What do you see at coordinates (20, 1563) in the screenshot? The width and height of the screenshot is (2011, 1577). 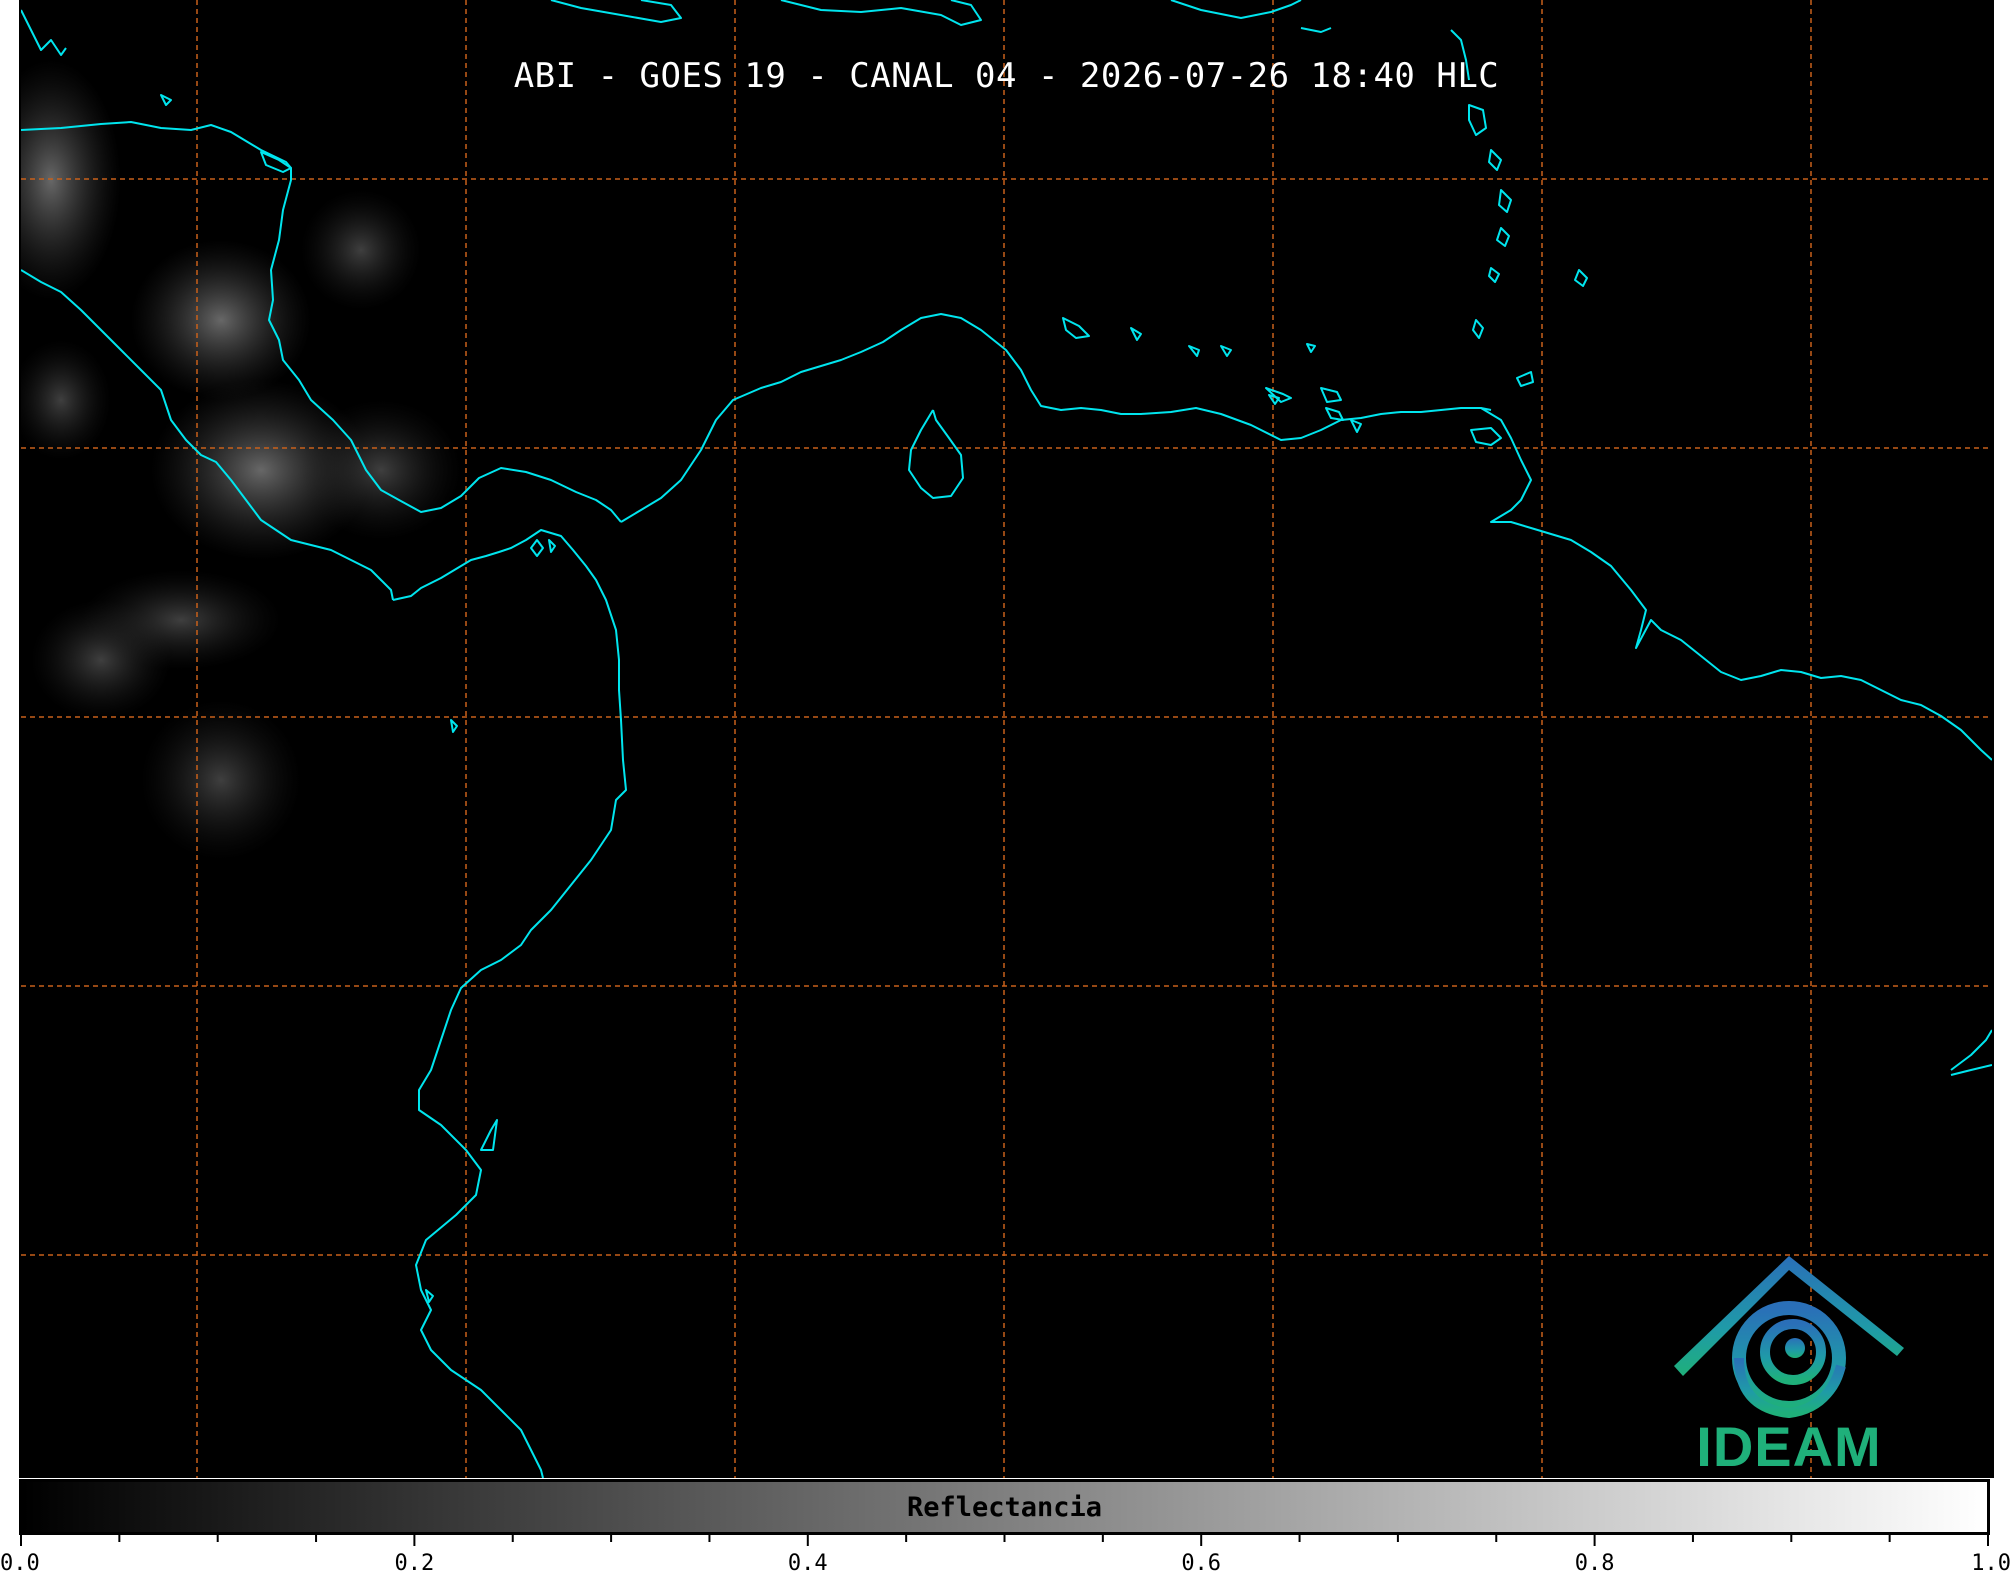 I see `colorbar-tick-label: 0.0` at bounding box center [20, 1563].